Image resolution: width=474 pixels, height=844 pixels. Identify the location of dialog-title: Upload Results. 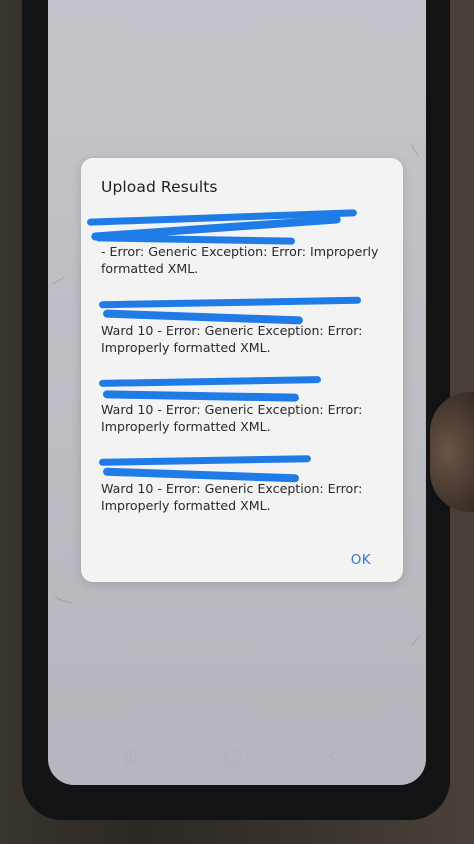
(159, 187).